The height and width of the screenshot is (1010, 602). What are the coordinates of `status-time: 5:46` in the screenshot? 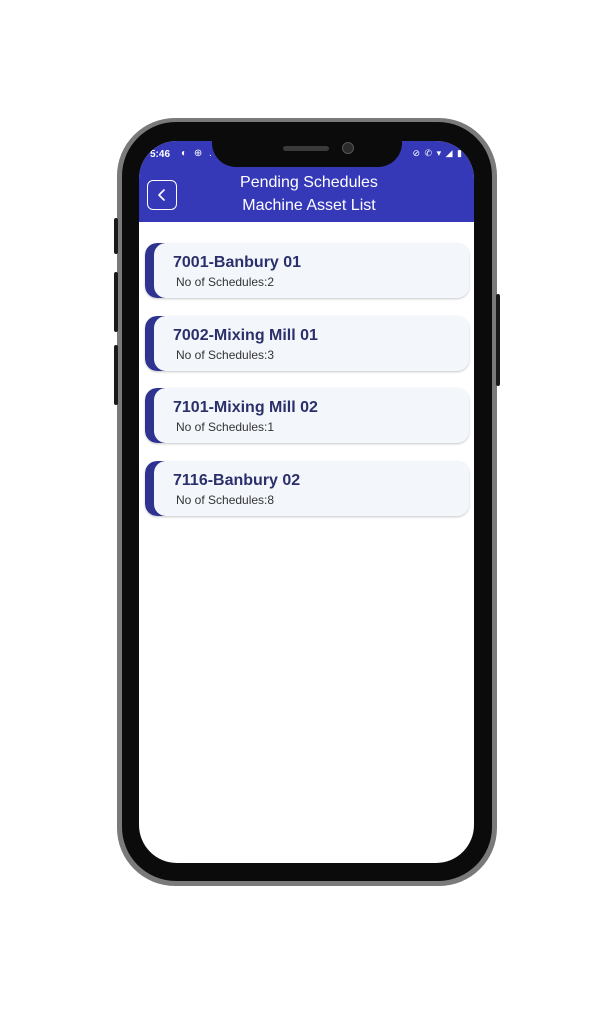 It's located at (160, 154).